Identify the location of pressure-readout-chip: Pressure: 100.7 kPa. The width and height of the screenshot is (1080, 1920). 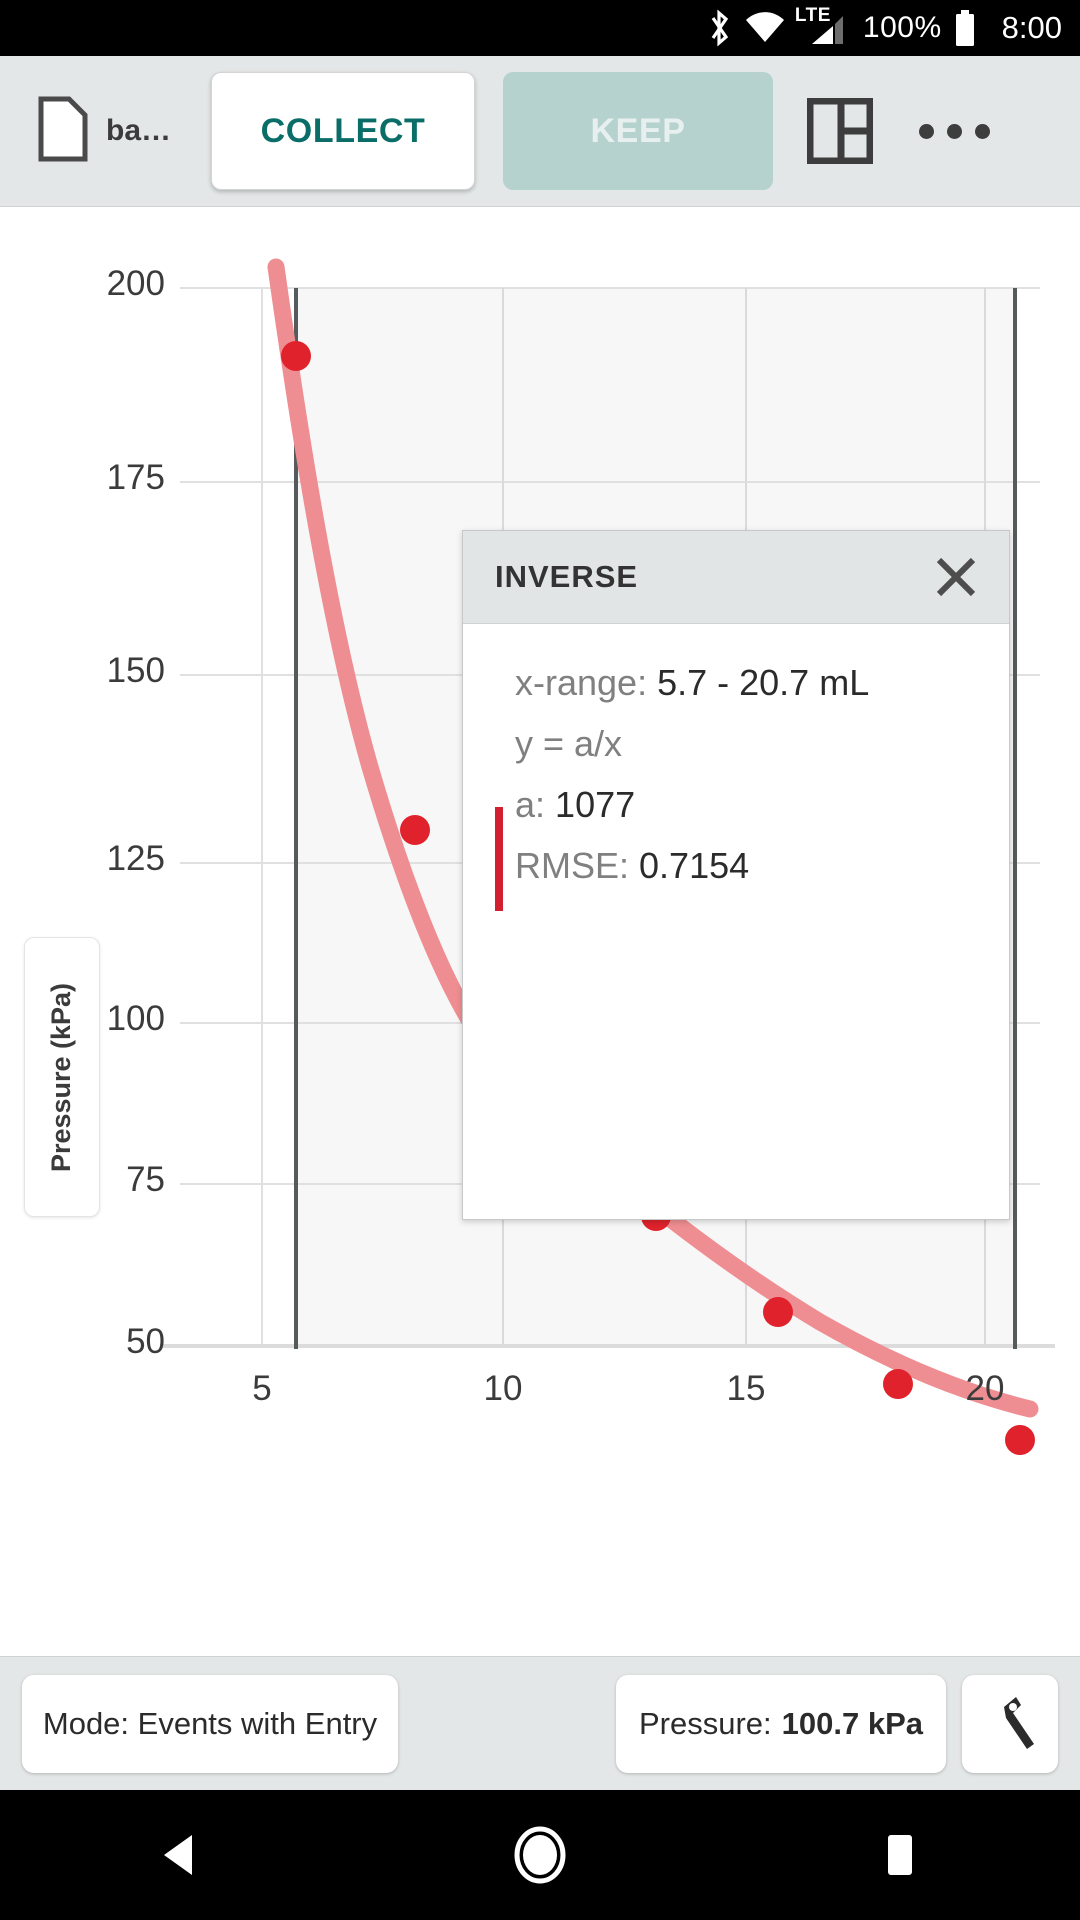
(781, 1723).